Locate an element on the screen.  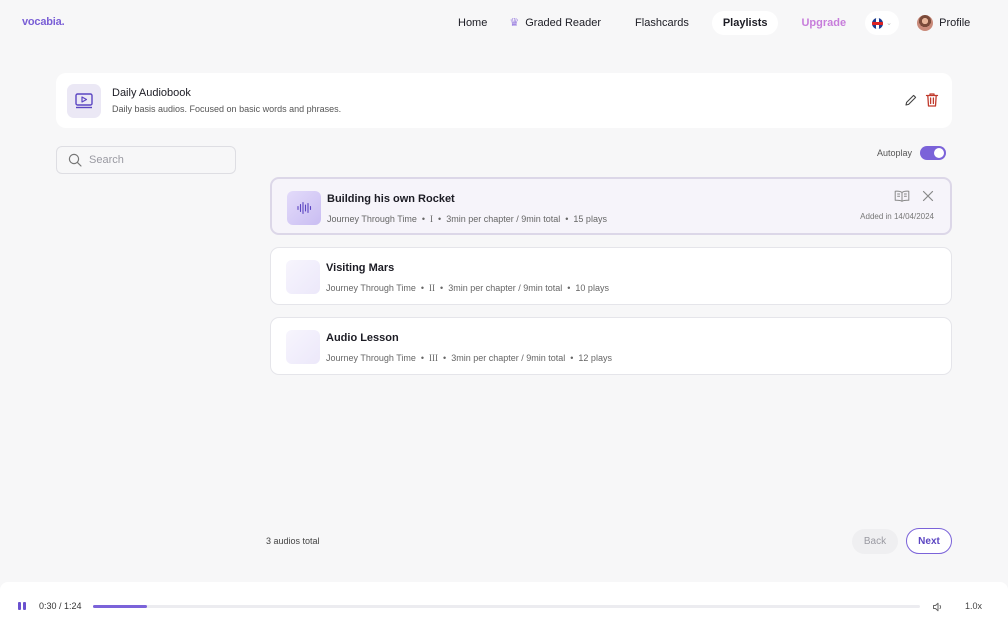
next-button: Next is located at coordinates (929, 541).